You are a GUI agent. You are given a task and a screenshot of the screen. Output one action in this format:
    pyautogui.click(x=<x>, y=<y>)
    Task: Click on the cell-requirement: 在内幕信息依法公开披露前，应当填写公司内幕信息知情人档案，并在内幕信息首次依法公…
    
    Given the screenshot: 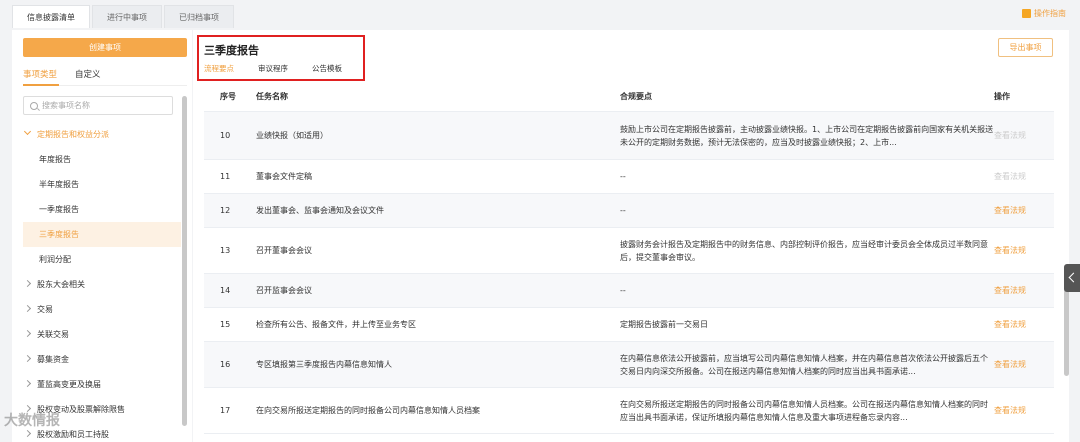 What is the action you would take?
    pyautogui.click(x=804, y=364)
    